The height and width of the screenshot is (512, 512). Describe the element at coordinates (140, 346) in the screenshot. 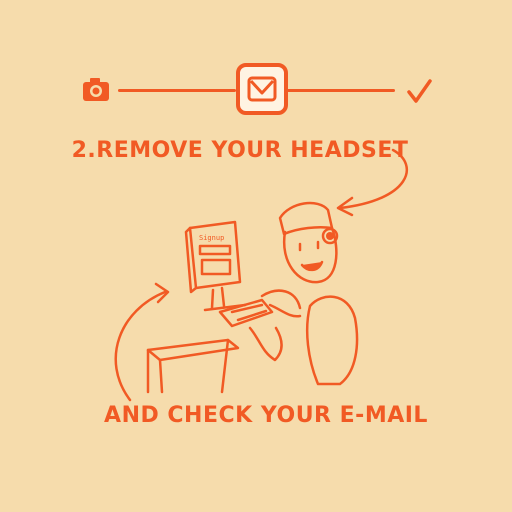

I see `arrow-to-computer` at that location.